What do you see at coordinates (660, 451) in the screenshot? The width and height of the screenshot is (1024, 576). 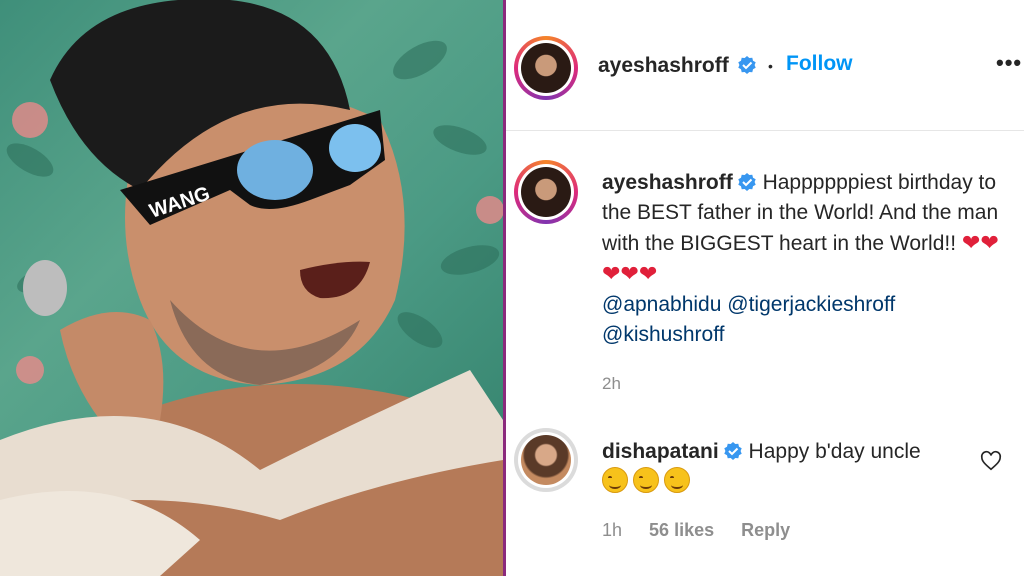 I see `comment-username: dishapatani` at bounding box center [660, 451].